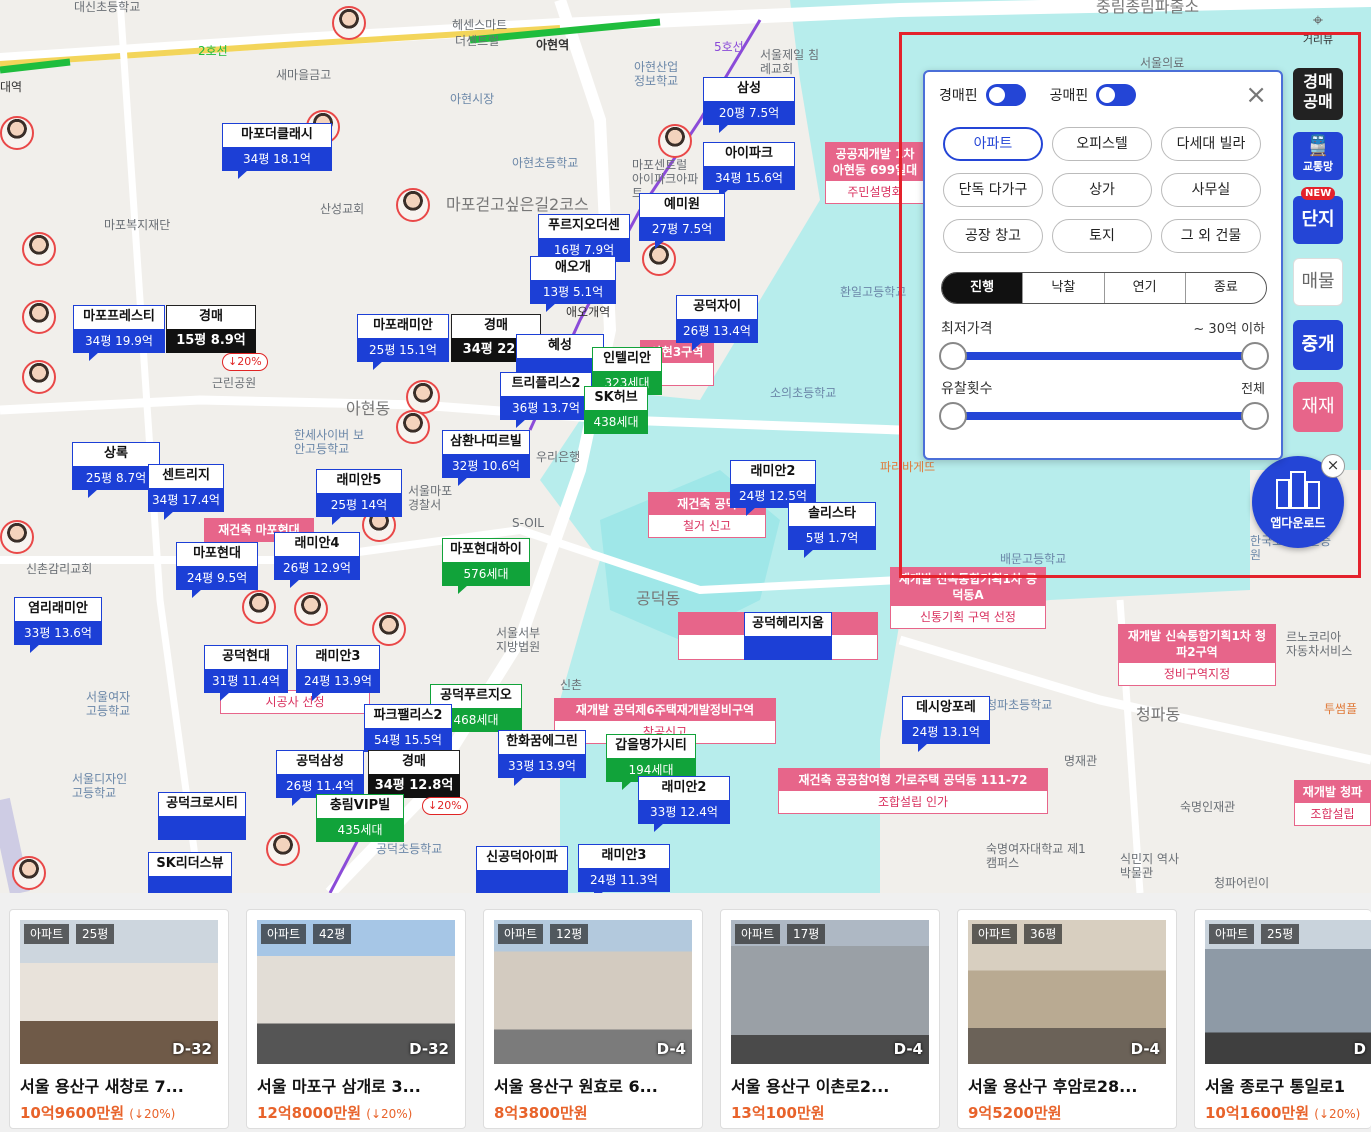 This screenshot has height=1132, width=1371. I want to click on price-marker: 트리플리스2 36평 13.7억, so click(546, 400).